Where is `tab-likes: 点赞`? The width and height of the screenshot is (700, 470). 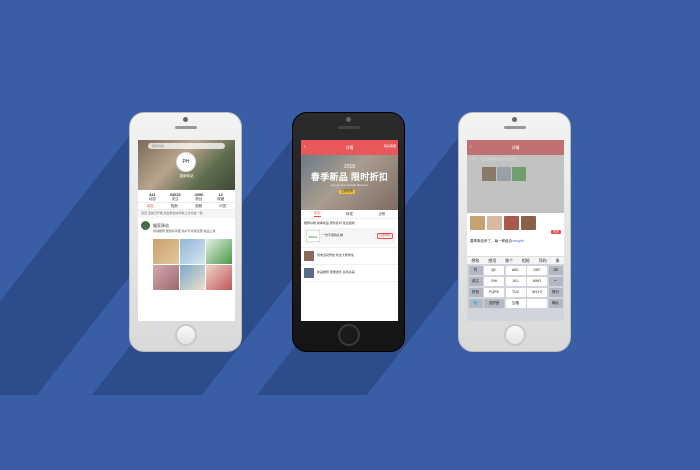
tab-likes: 点赞 is located at coordinates (381, 214).